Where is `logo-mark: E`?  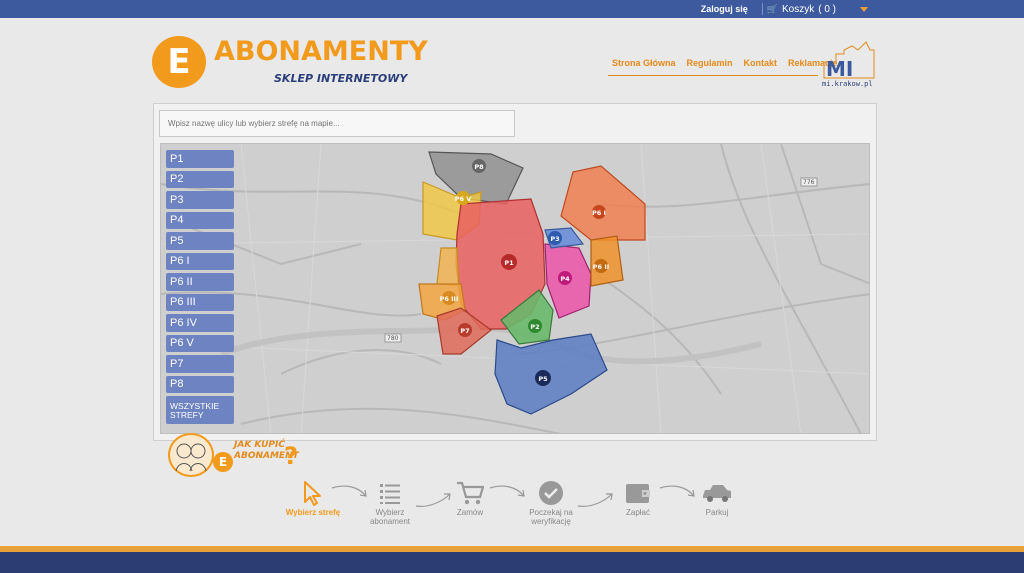
logo-mark: E is located at coordinates (179, 62).